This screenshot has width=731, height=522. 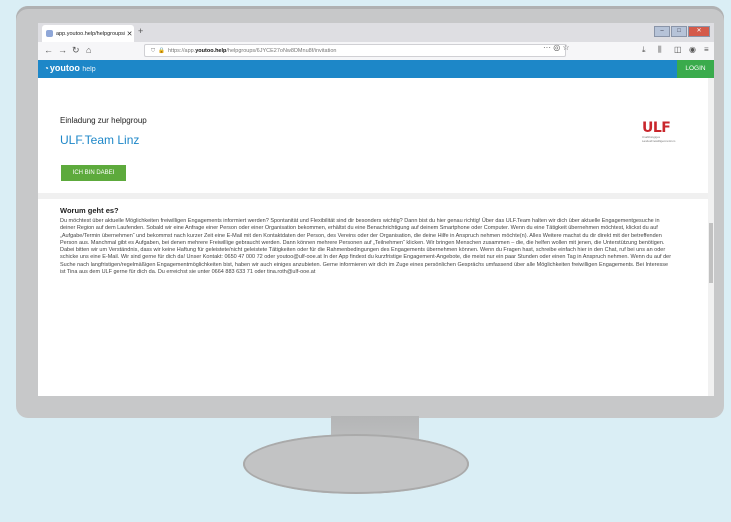 I want to click on section-divider, so click(x=373, y=196).